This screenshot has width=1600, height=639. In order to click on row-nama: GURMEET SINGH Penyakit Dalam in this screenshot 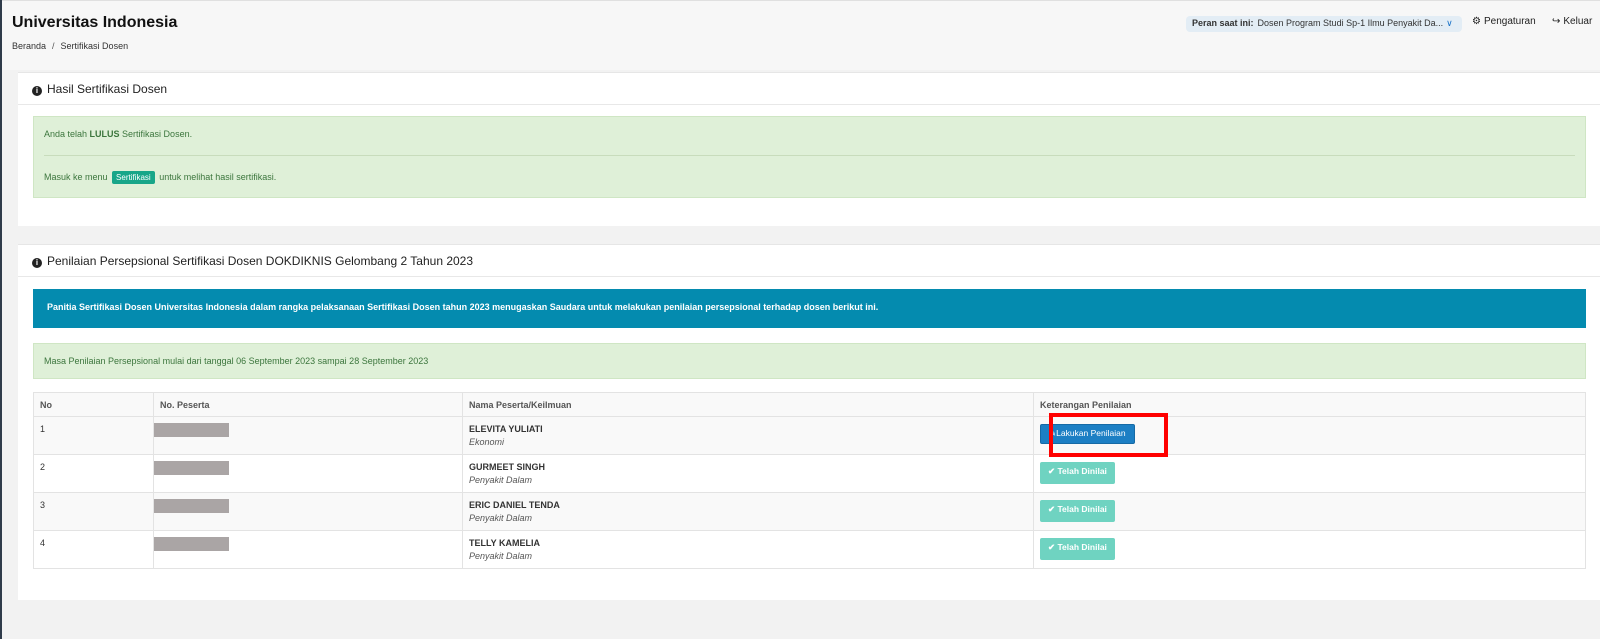, I will do `click(748, 473)`.